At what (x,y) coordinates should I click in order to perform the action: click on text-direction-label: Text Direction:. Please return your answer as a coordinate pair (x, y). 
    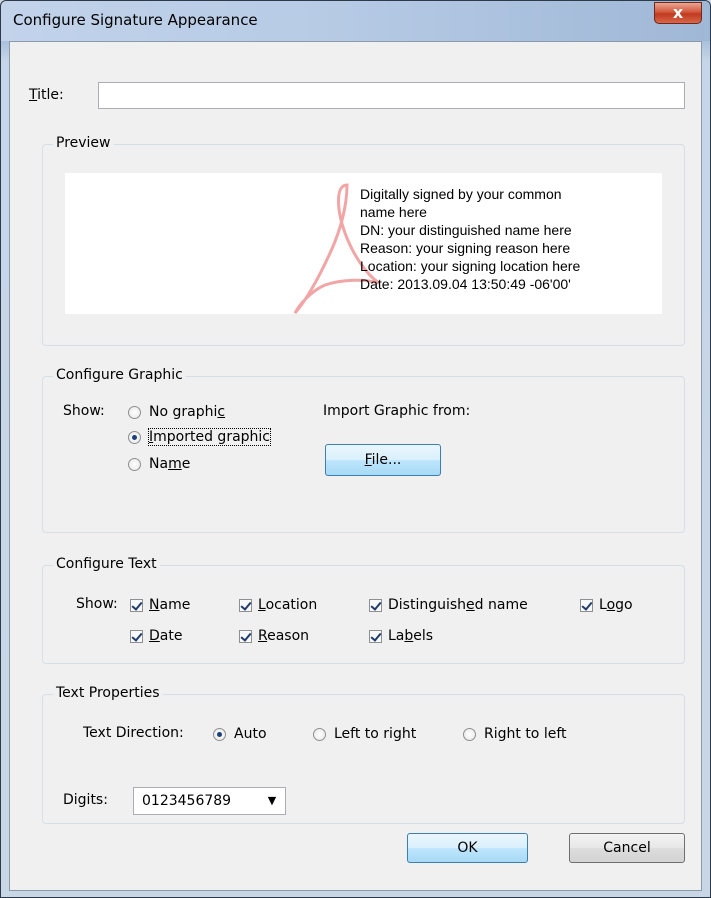
    Looking at the image, I should click on (133, 733).